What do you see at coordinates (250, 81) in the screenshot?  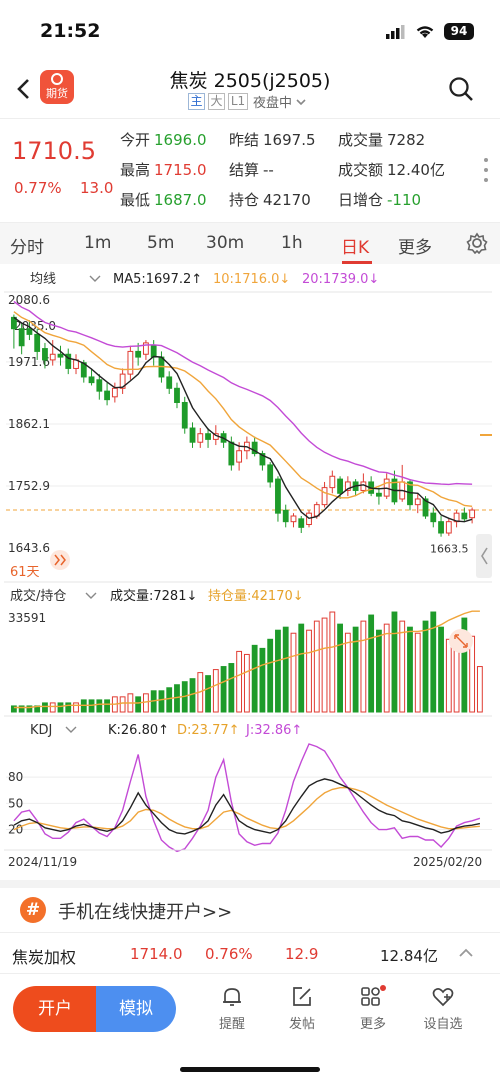 I see `page-title: 焦炭 2505(j2505)` at bounding box center [250, 81].